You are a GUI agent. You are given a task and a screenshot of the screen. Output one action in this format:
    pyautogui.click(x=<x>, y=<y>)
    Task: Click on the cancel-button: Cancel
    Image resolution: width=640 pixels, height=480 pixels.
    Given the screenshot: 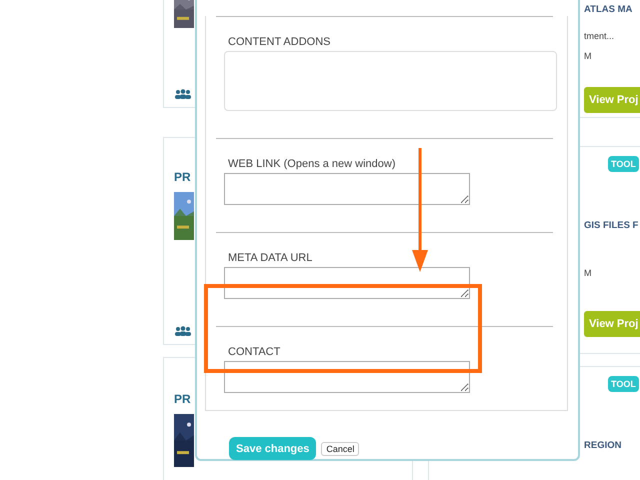 What is the action you would take?
    pyautogui.click(x=340, y=449)
    